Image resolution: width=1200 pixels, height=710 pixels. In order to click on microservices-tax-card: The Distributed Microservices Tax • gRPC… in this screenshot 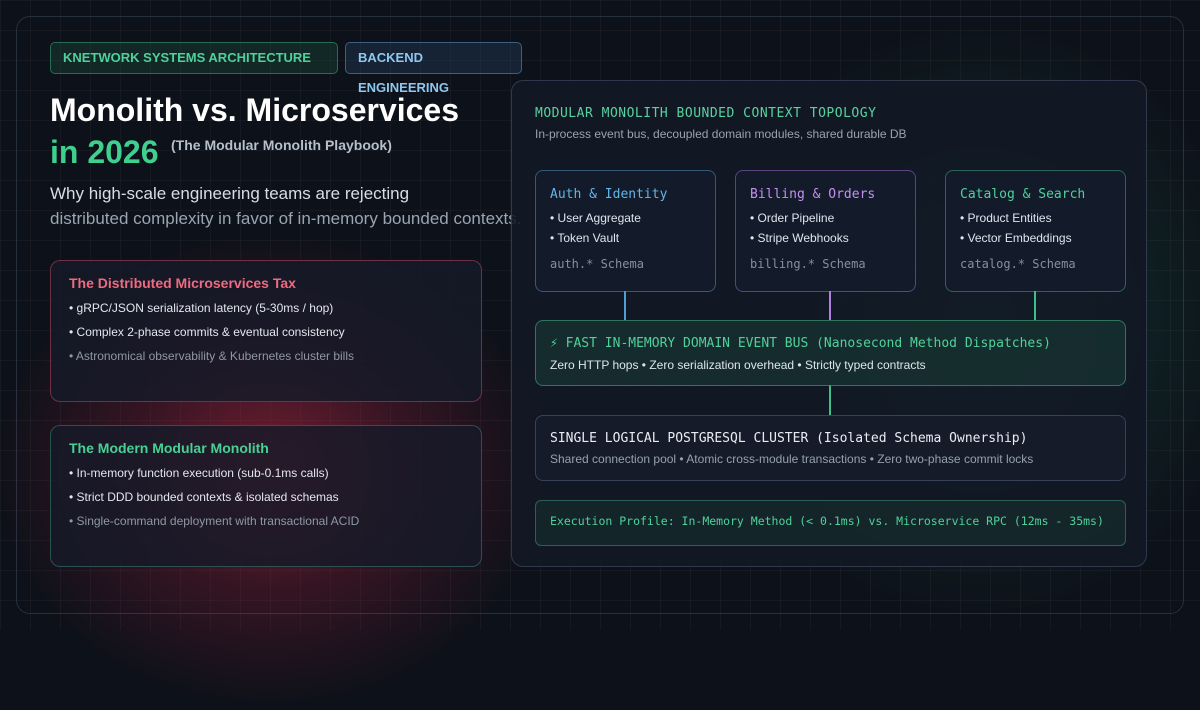, I will do `click(266, 331)`.